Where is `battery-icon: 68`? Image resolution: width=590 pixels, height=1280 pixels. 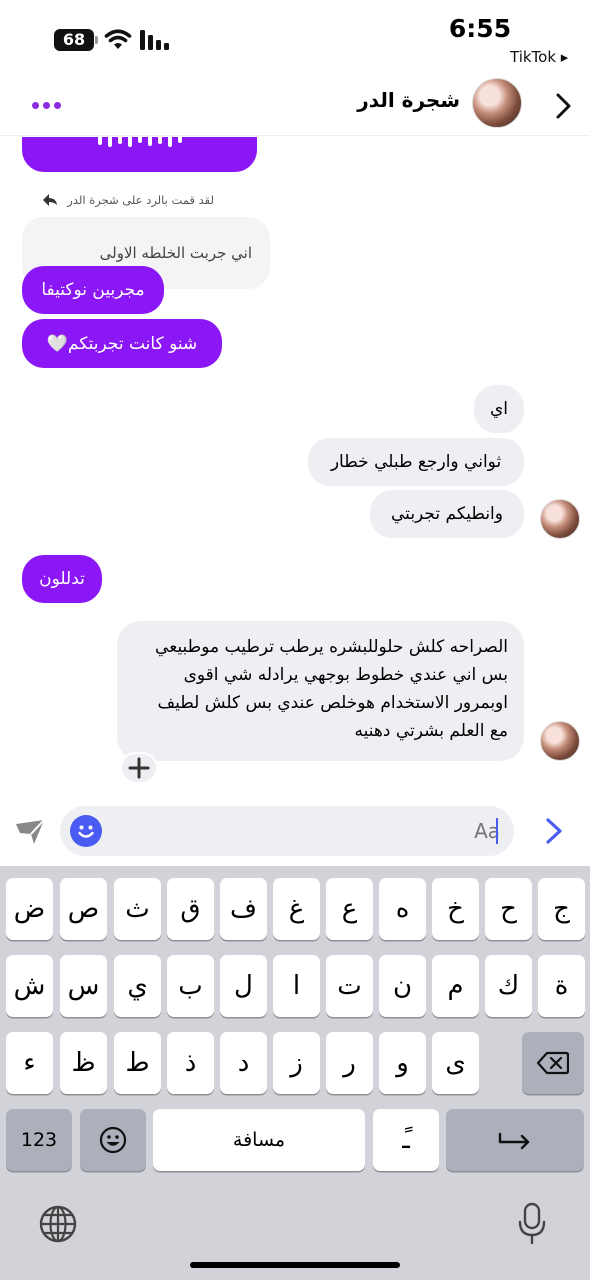
battery-icon: 68 is located at coordinates (76, 40).